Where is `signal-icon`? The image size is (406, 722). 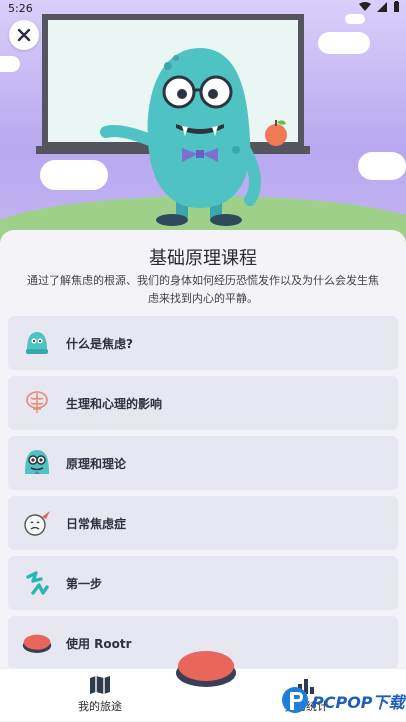
signal-icon is located at coordinates (382, 6).